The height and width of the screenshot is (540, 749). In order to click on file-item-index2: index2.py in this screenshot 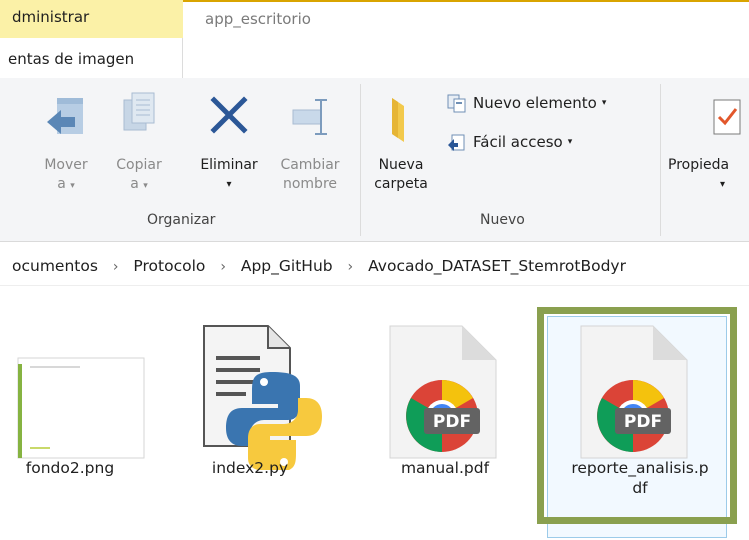, I will do `click(265, 415)`.